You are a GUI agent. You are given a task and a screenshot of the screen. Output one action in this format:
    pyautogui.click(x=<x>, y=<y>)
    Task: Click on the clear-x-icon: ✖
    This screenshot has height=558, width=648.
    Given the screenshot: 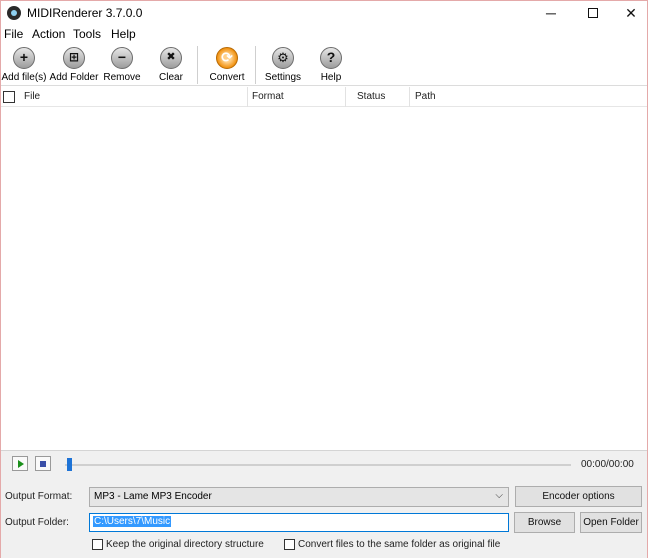 What is the action you would take?
    pyautogui.click(x=171, y=58)
    